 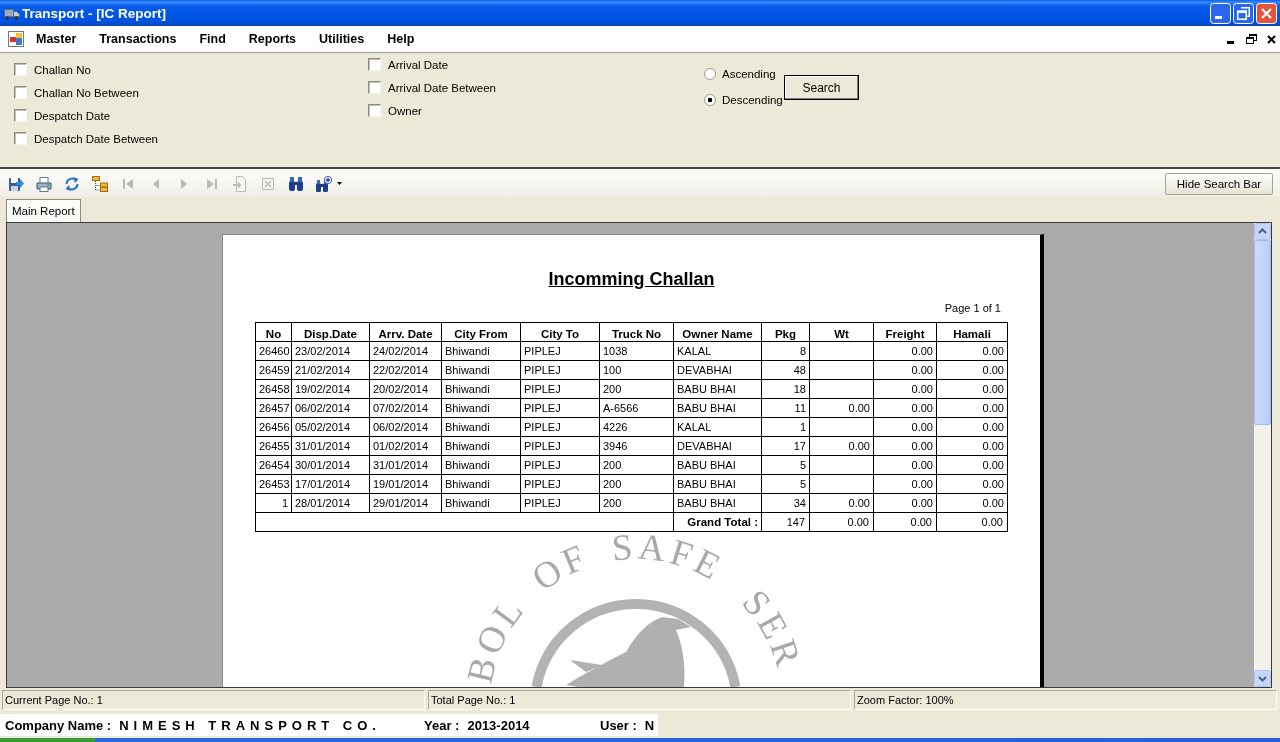 What do you see at coordinates (96, 138) in the screenshot?
I see `checkbox-label: Despatch Date Between` at bounding box center [96, 138].